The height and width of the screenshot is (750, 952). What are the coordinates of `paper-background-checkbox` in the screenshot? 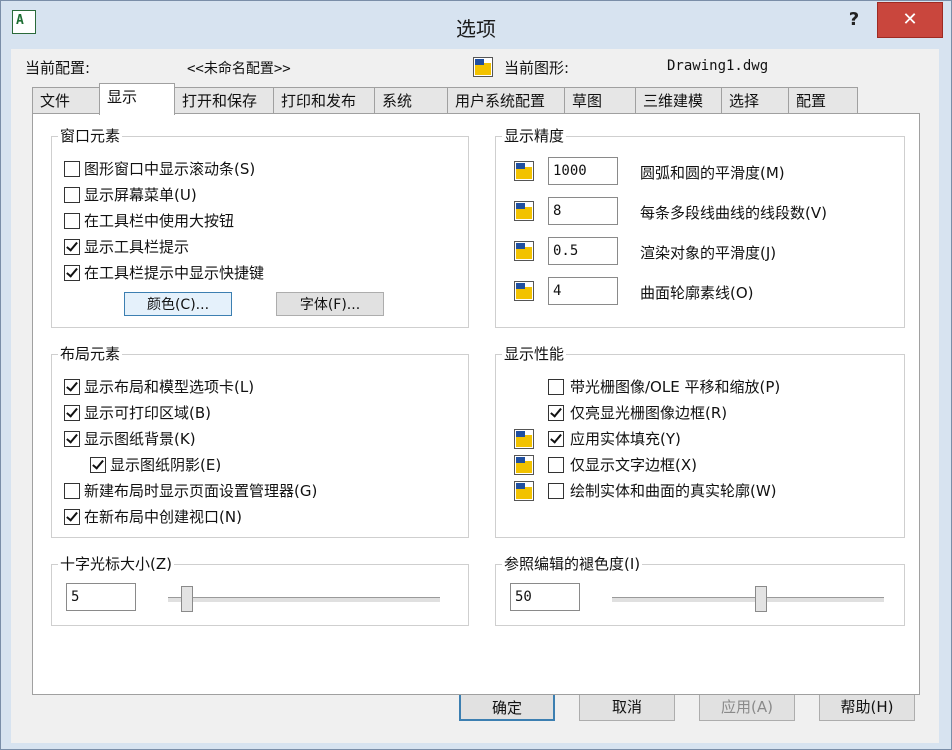 It's located at (72, 439).